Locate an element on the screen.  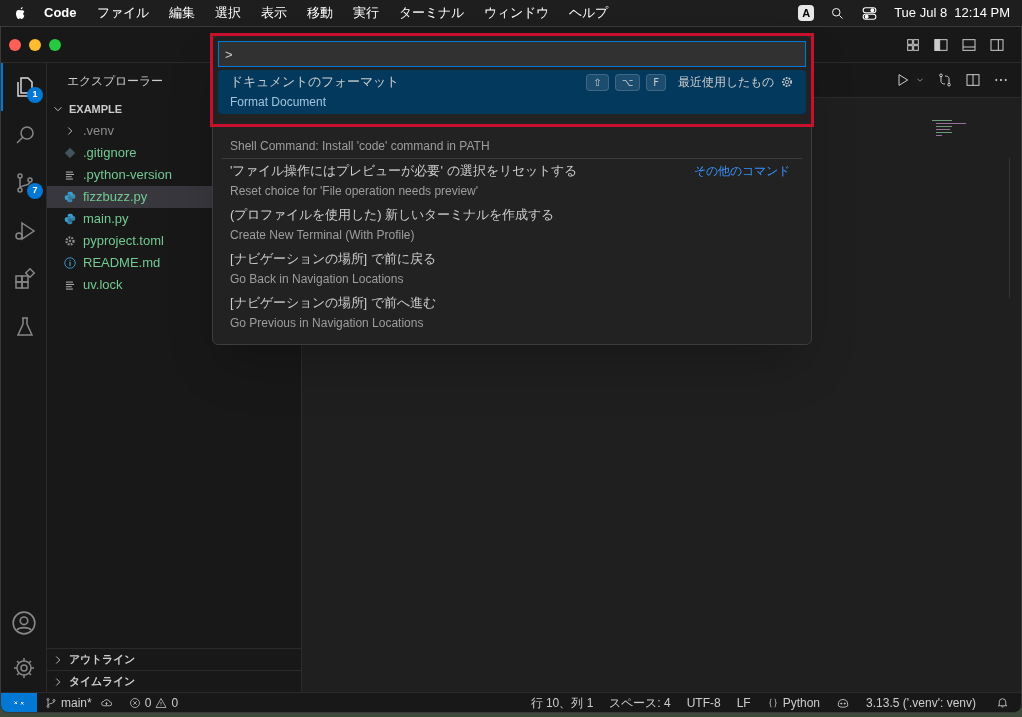
toggle-secondary-sidebar-icon is located at coordinates (997, 44).